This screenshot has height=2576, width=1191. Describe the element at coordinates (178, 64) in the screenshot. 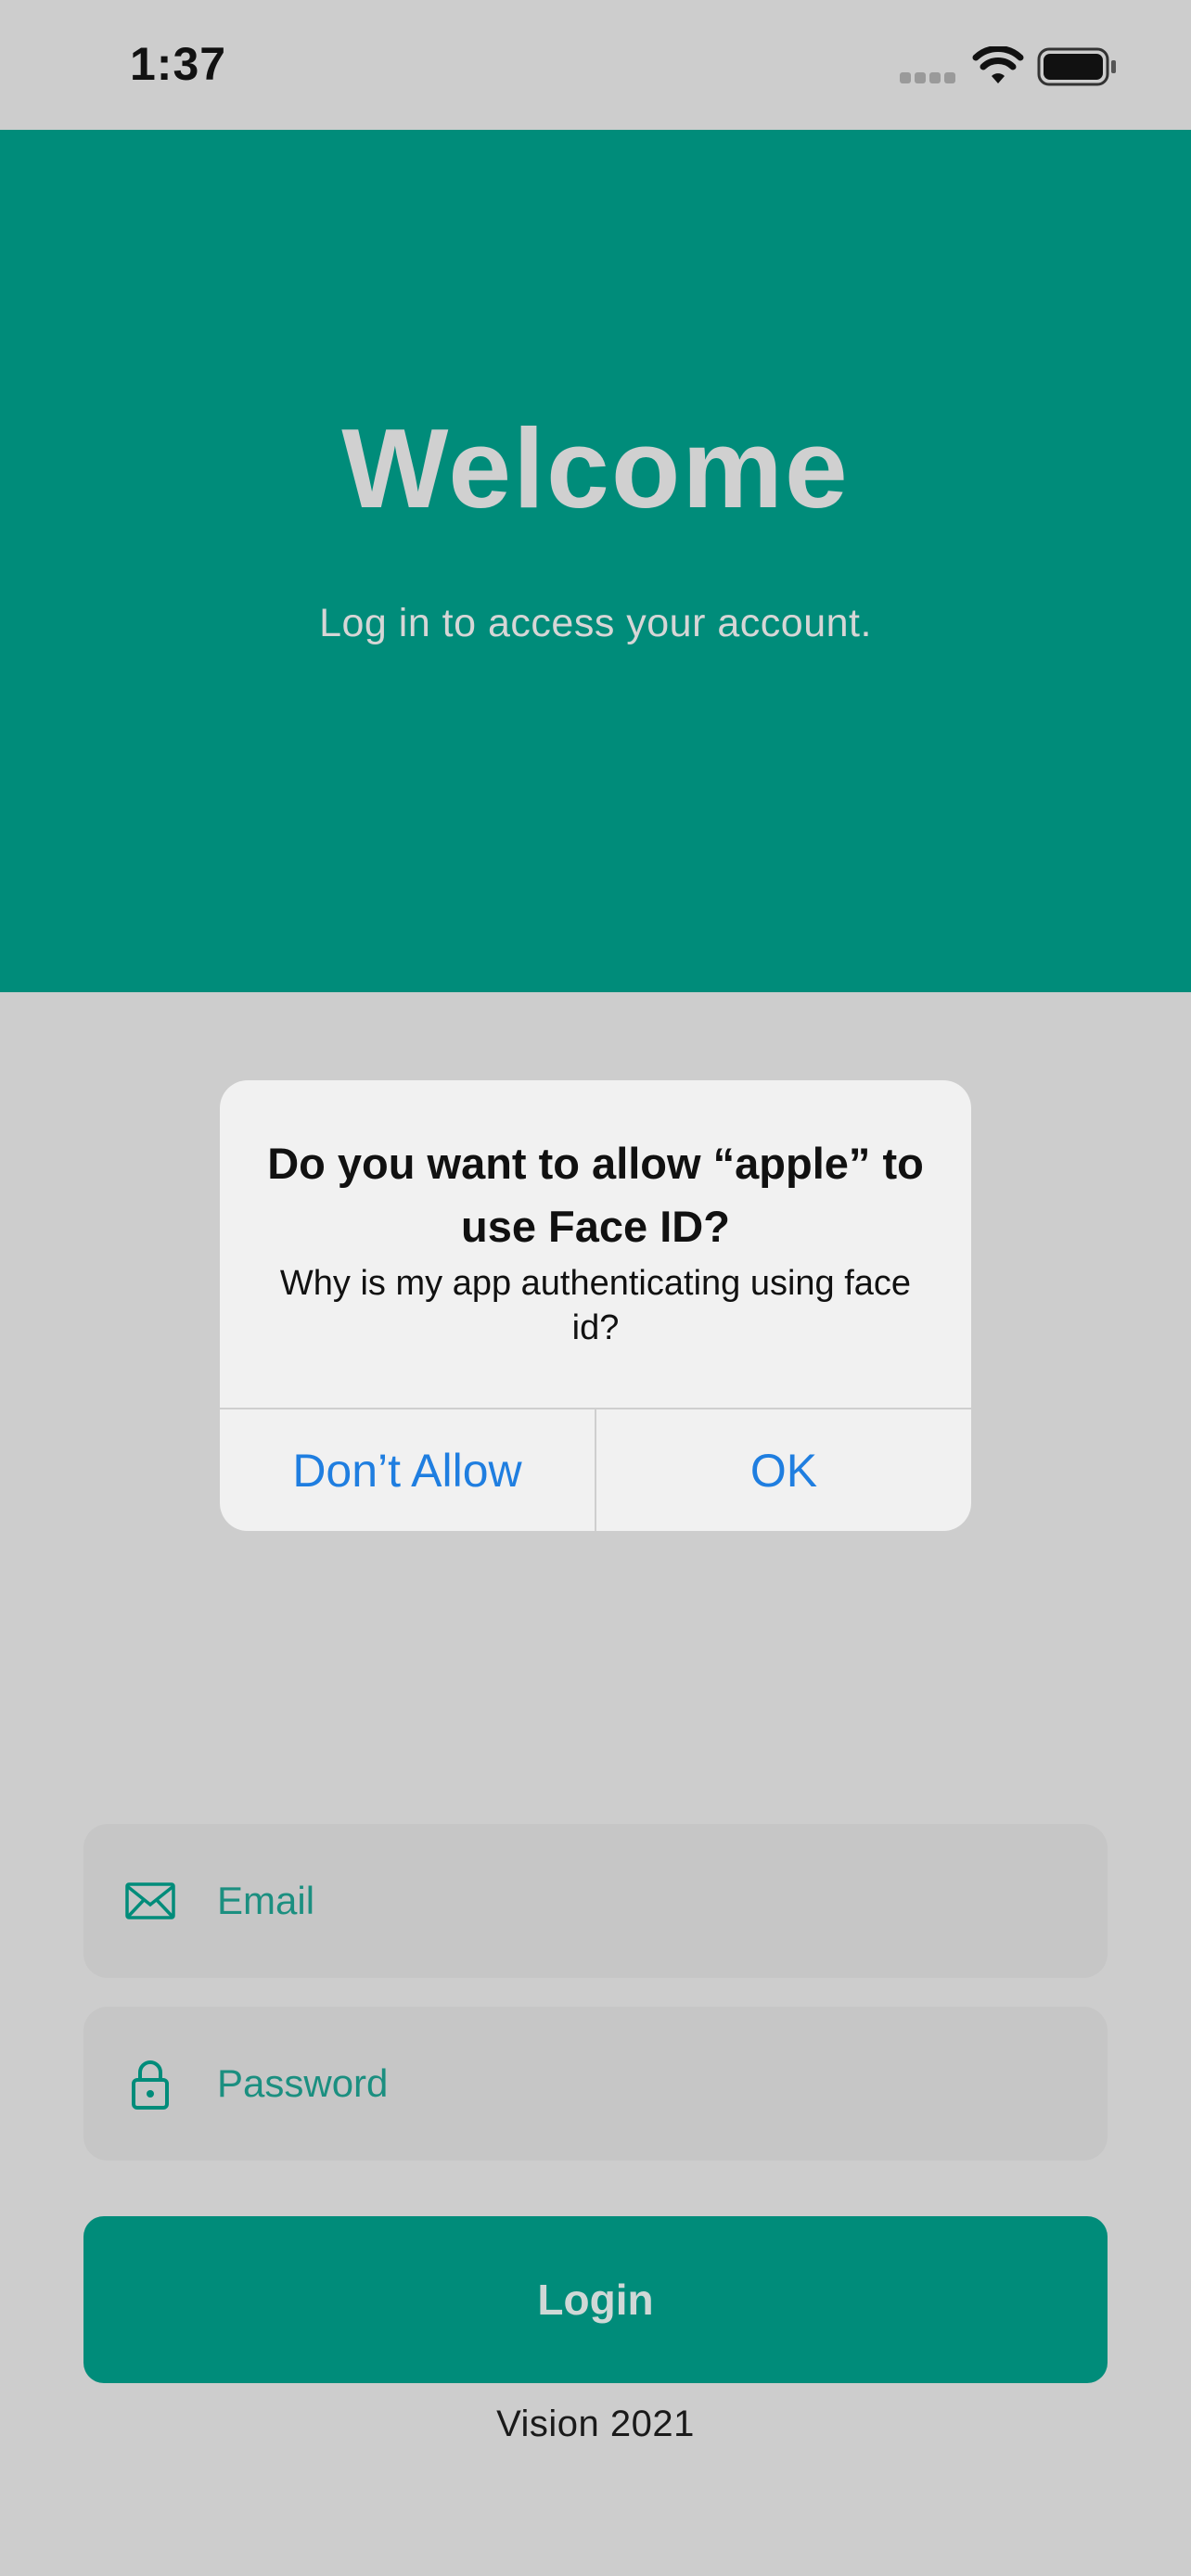

I see `status-time: 1:37` at that location.